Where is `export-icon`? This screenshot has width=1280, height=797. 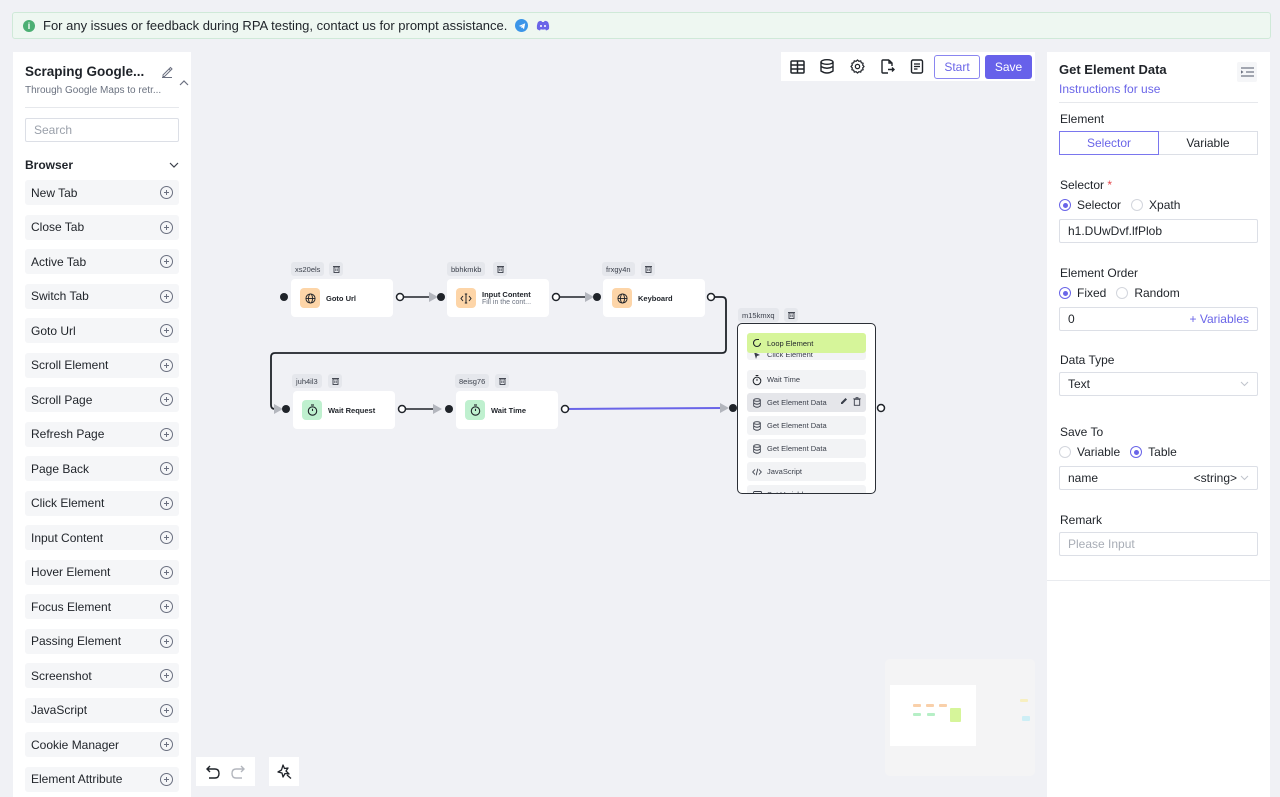 export-icon is located at coordinates (887, 67).